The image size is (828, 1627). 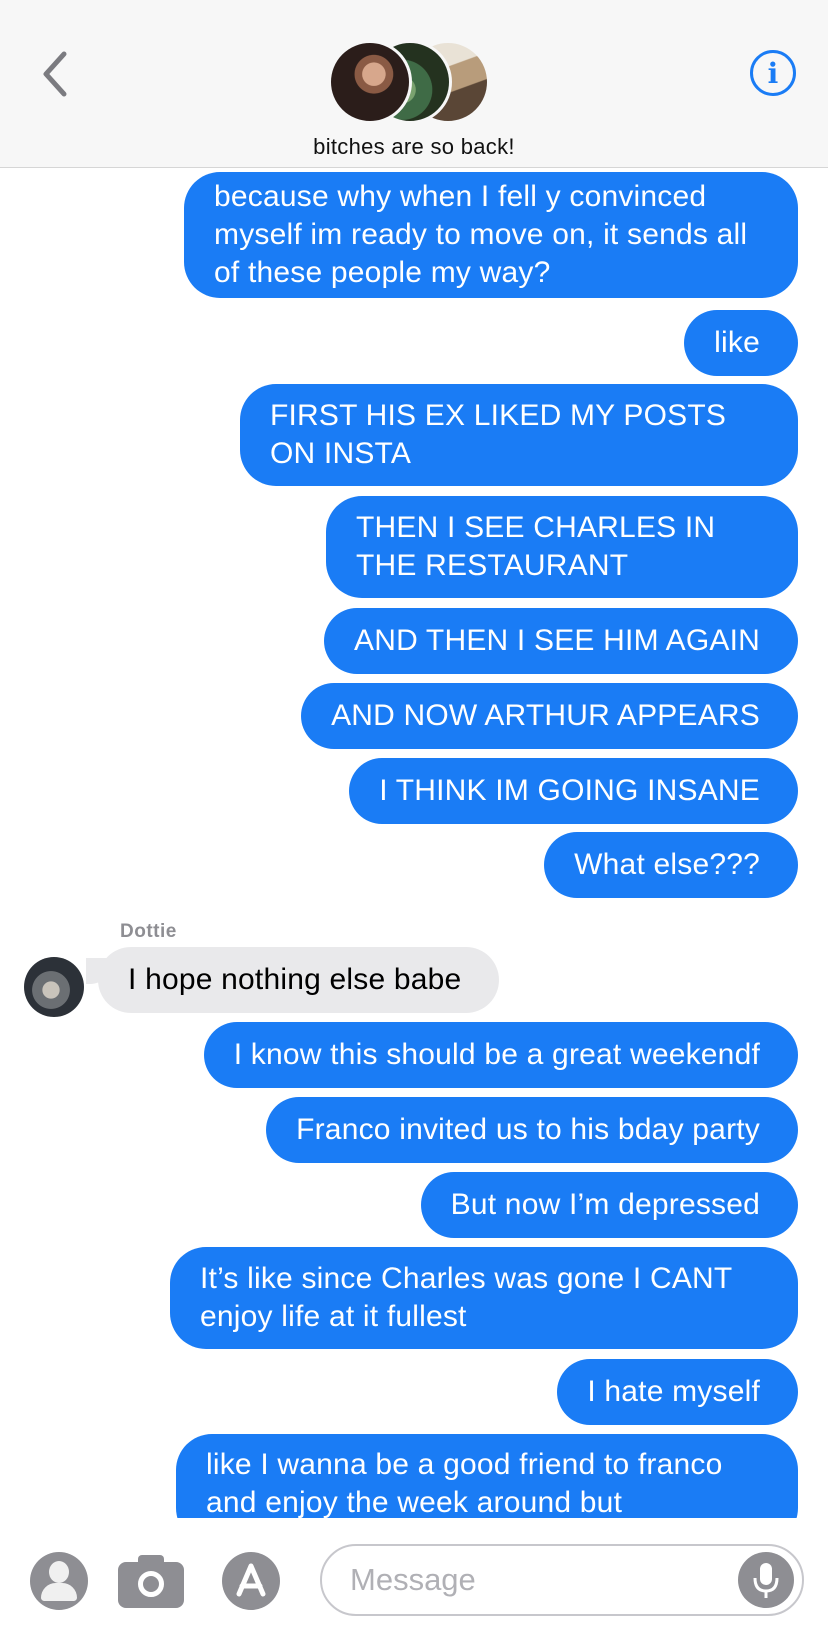 I want to click on chevron-left-icon, so click(x=55, y=74).